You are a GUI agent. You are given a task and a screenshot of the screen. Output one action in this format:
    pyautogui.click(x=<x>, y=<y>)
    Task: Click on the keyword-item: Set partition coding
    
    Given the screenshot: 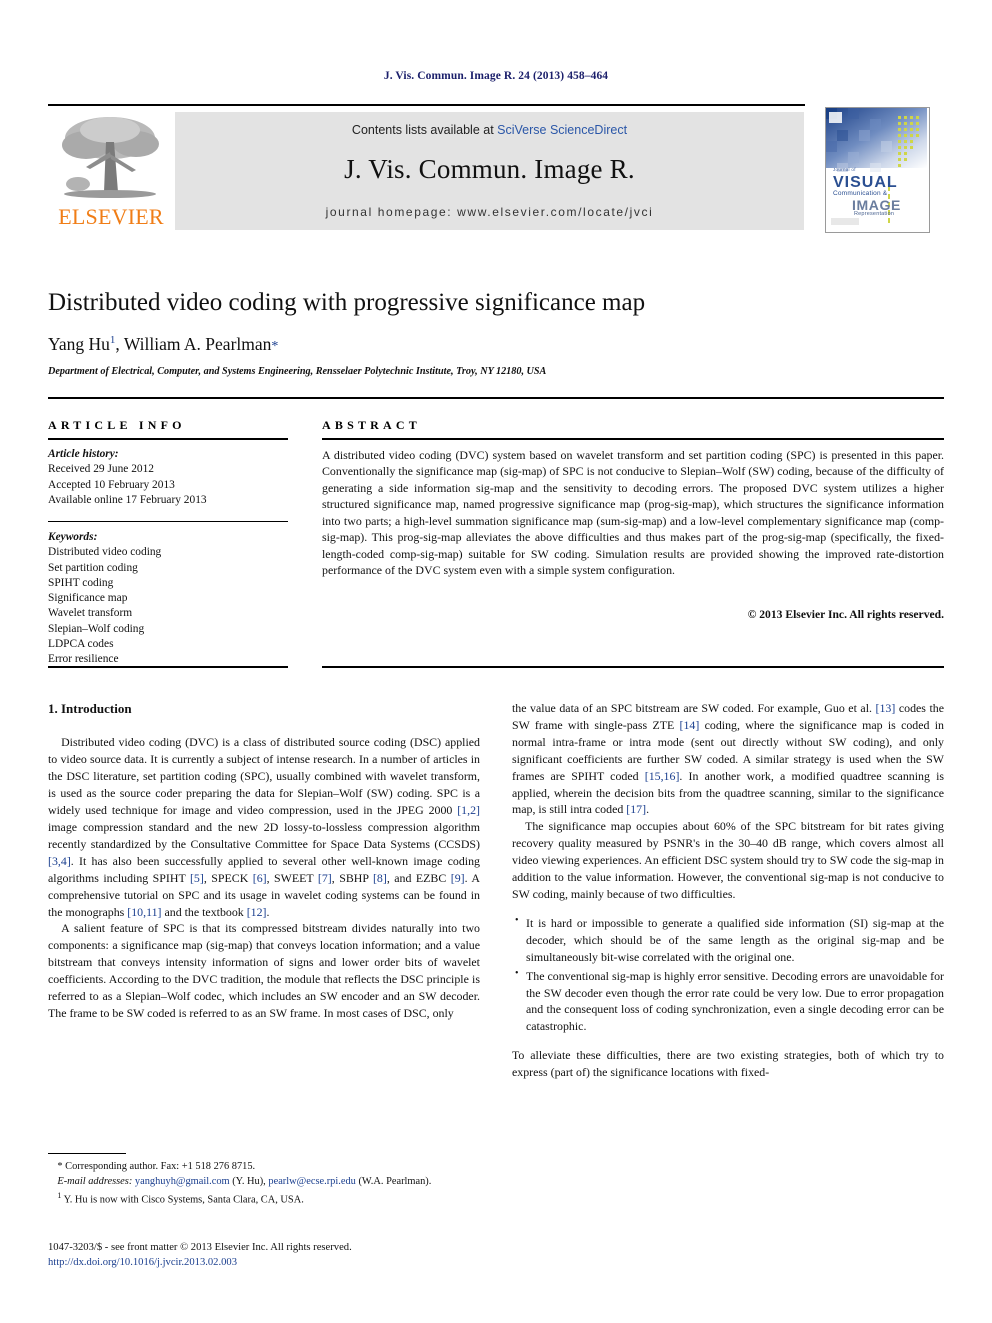 What is the action you would take?
    pyautogui.click(x=93, y=567)
    